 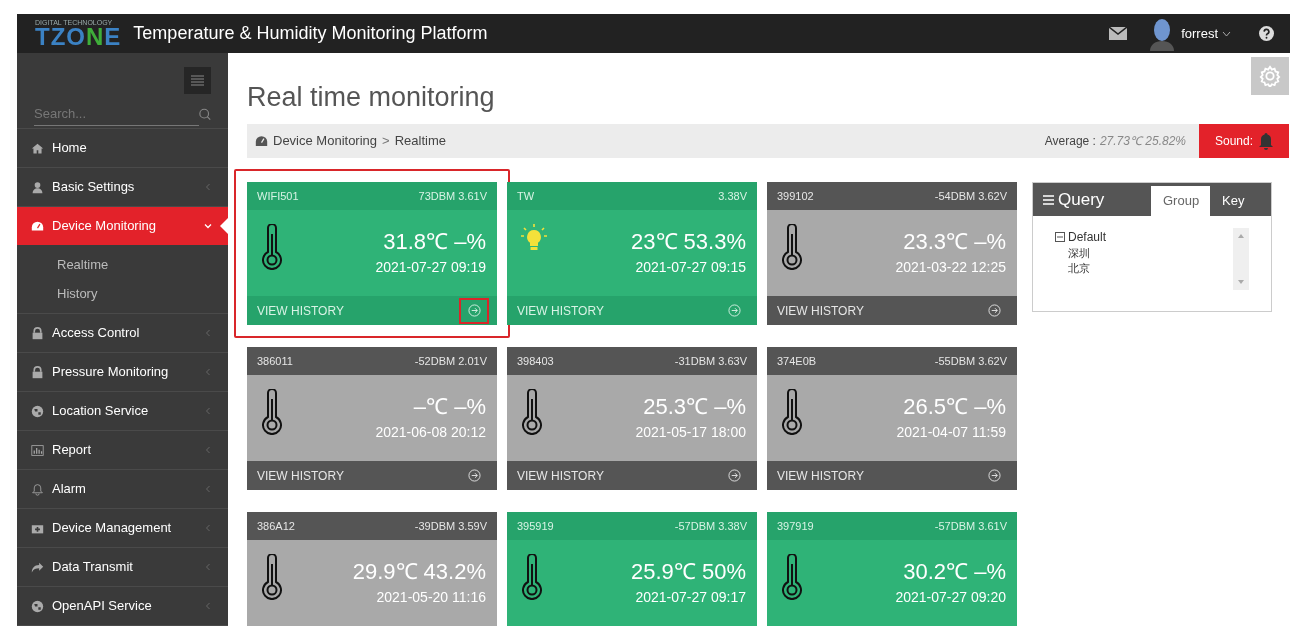 What do you see at coordinates (325, 141) in the screenshot?
I see `breadcrumb-link: Device Monitoring` at bounding box center [325, 141].